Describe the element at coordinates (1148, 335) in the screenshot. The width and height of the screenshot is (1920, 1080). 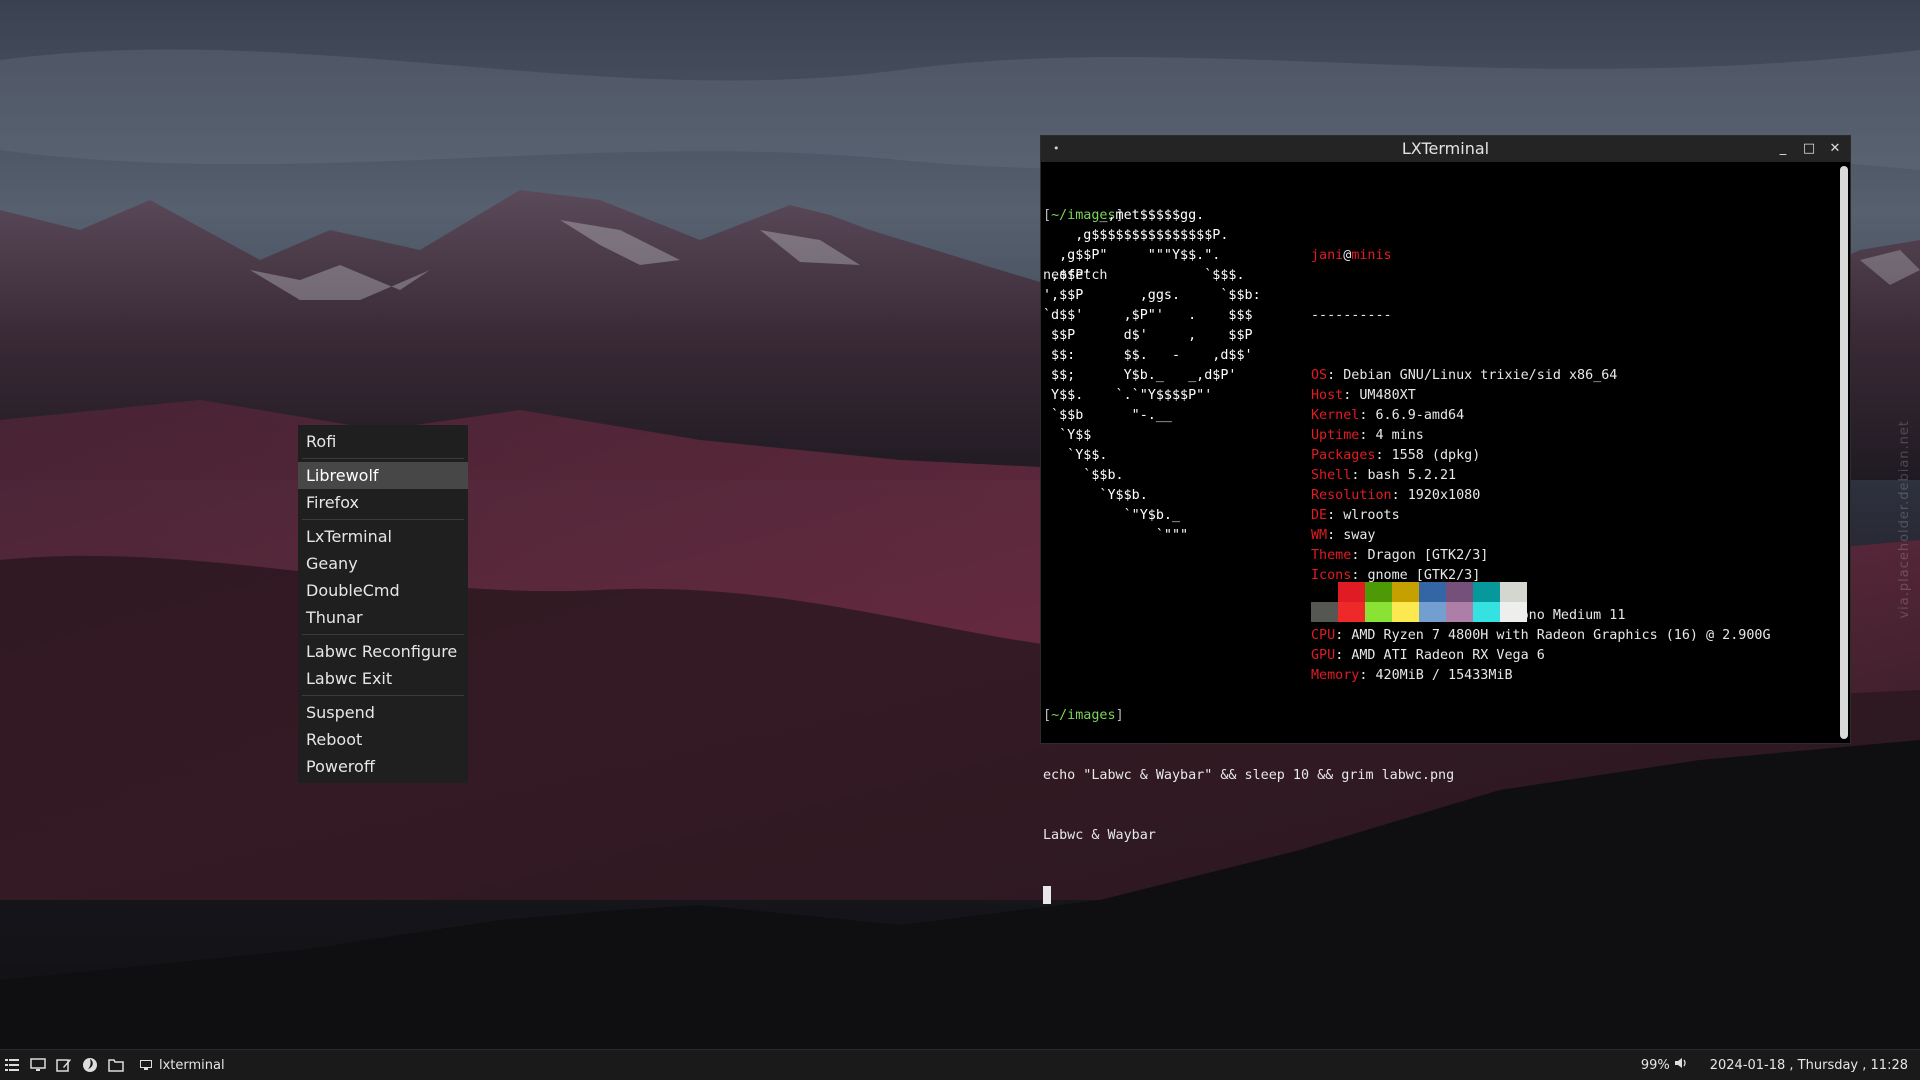
I see `logo-line: $$P d$' , $$P` at that location.